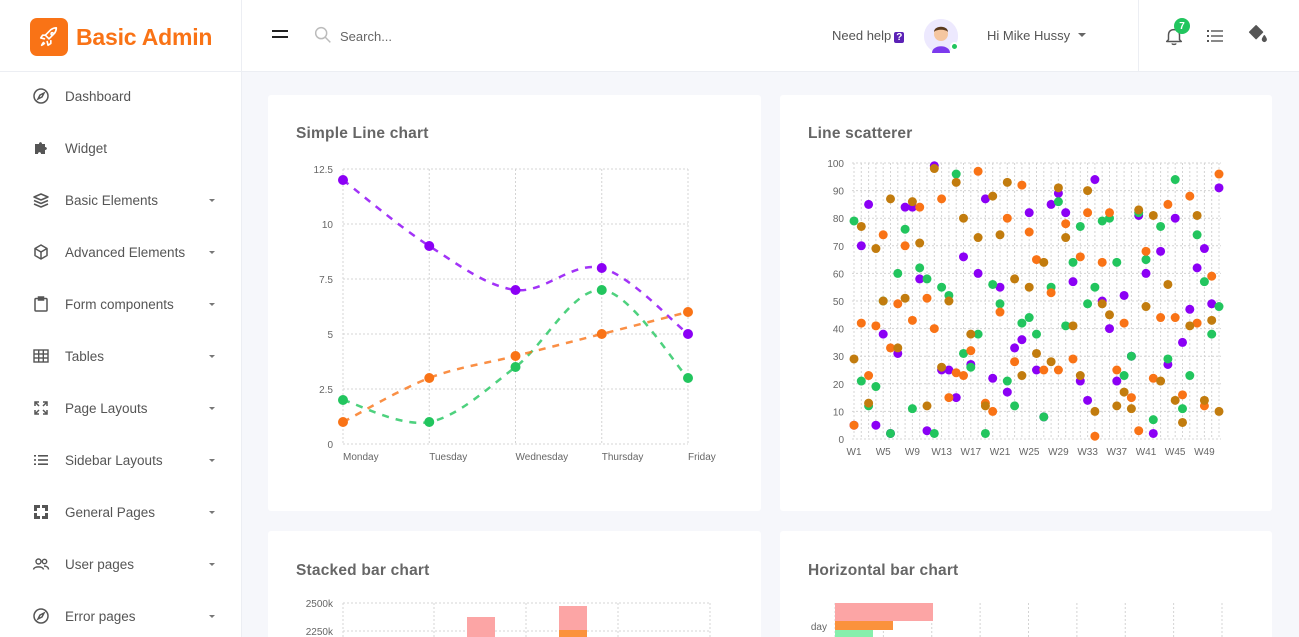 The width and height of the screenshot is (1299, 637). I want to click on brand-name: Basic Admin, so click(144, 37).